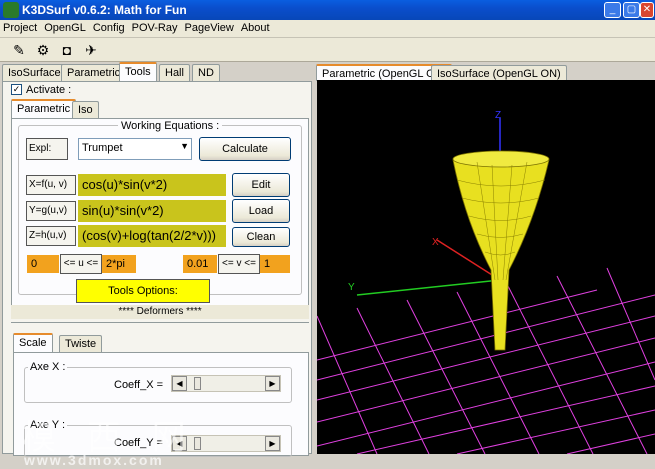 Image resolution: width=655 pixels, height=469 pixels. Describe the element at coordinates (612, 10) in the screenshot. I see `minimize-button: _` at that location.